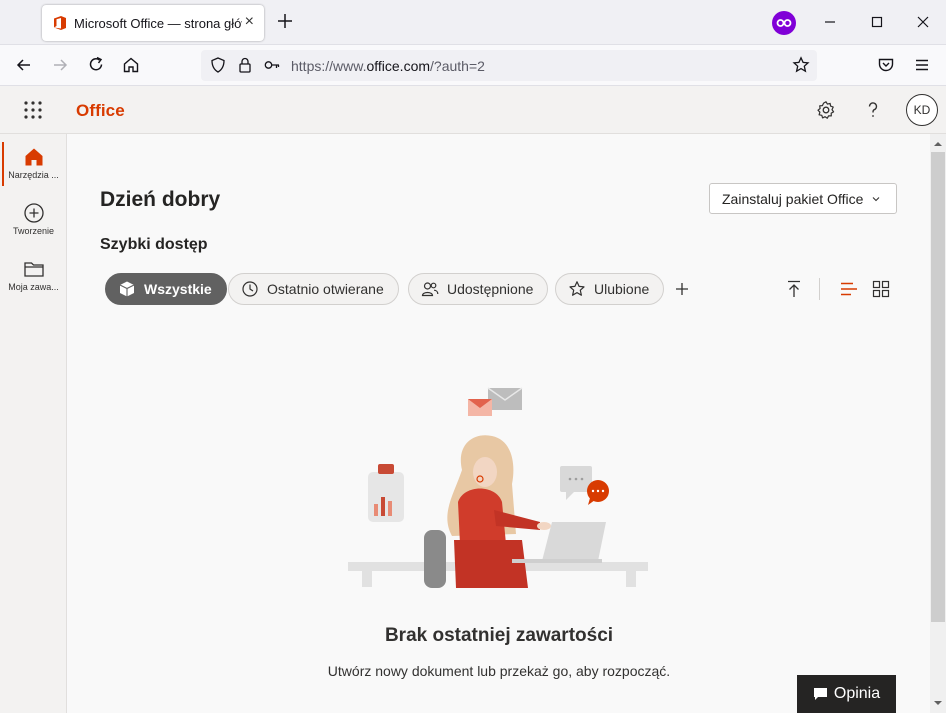  Describe the element at coordinates (249, 22) in the screenshot. I see `tab-close-icon: ×` at that location.